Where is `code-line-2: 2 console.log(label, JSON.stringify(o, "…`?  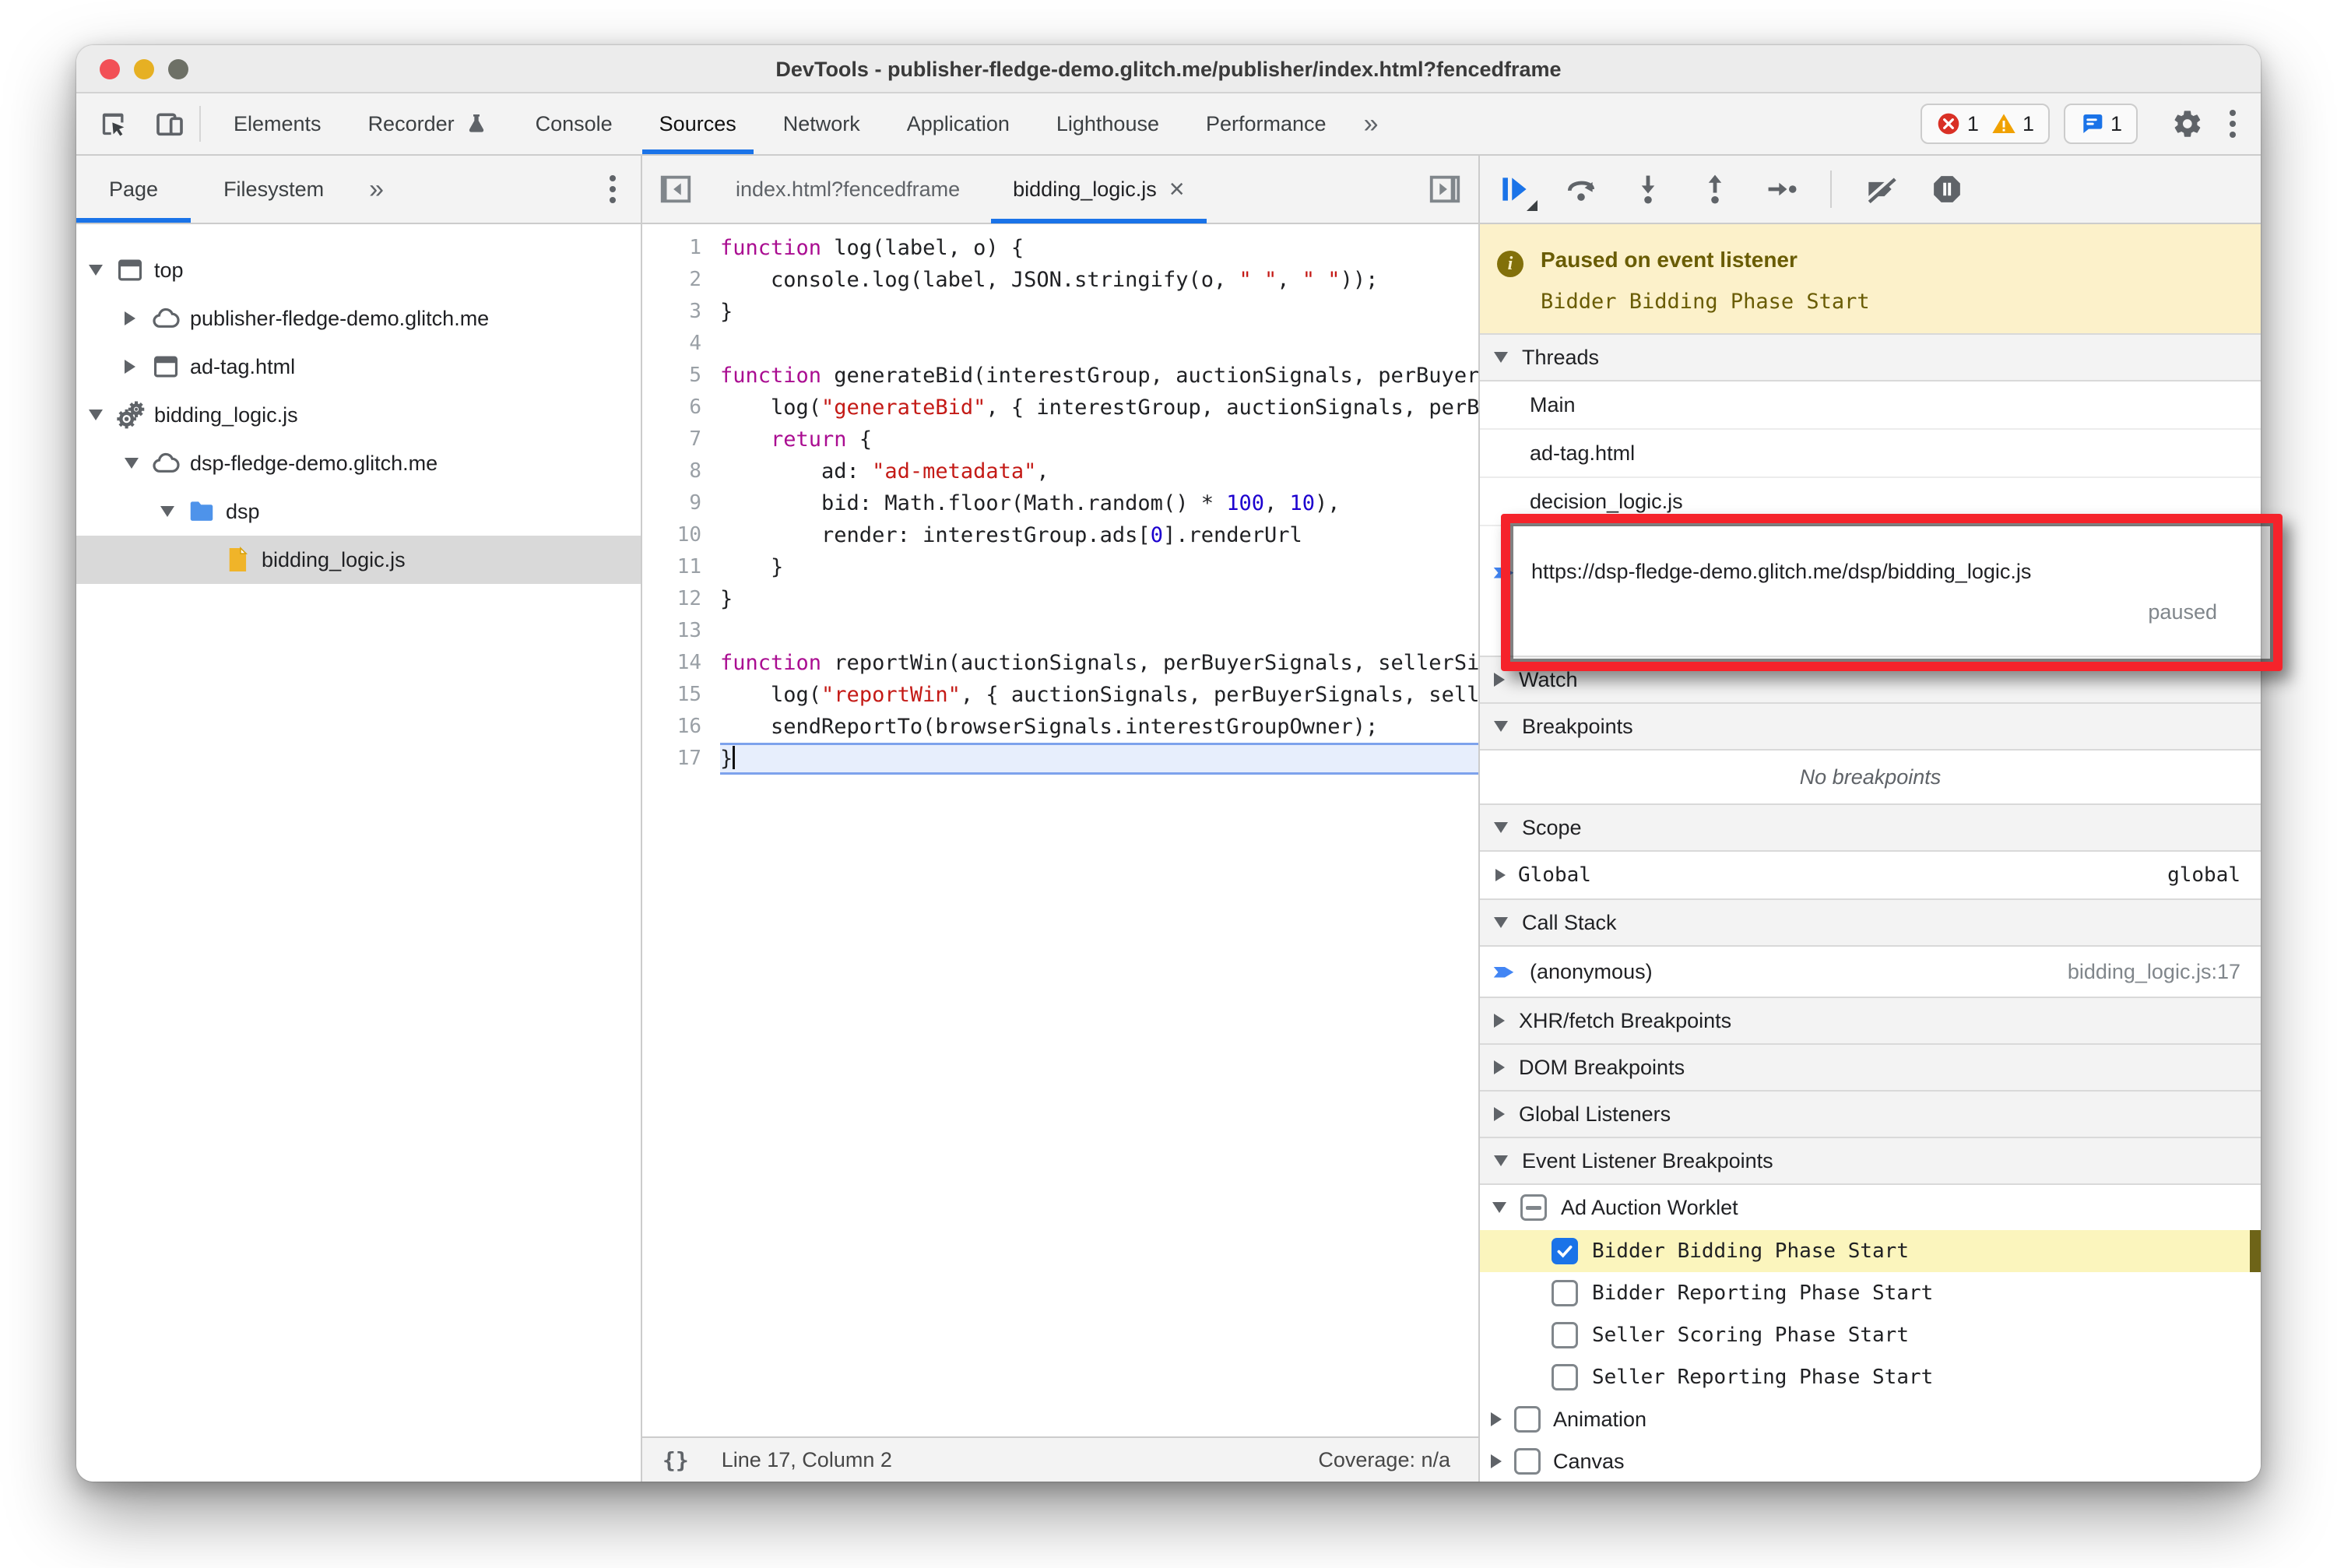 code-line-2: 2 console.log(label, JSON.stringify(o, "… is located at coordinates (1060, 280).